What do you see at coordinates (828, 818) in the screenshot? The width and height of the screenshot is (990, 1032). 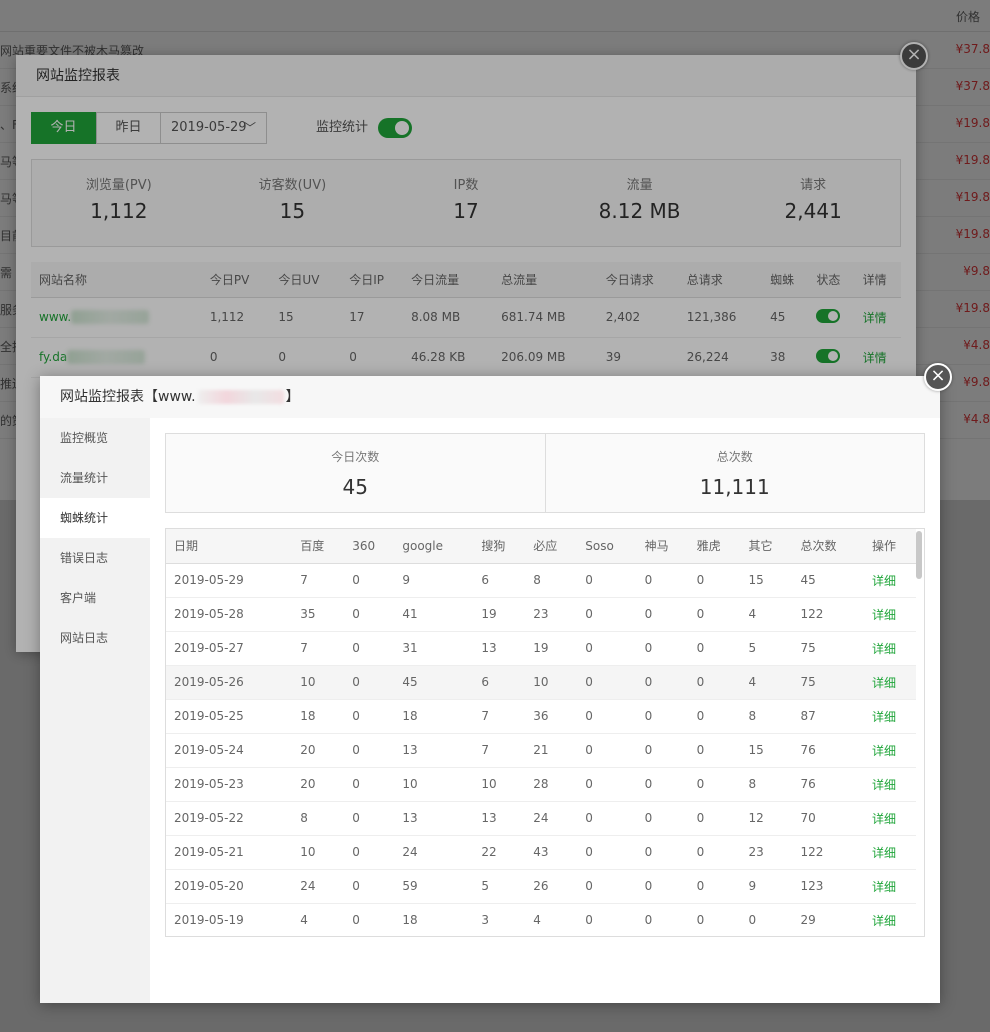 I see `table-cell: 70` at bounding box center [828, 818].